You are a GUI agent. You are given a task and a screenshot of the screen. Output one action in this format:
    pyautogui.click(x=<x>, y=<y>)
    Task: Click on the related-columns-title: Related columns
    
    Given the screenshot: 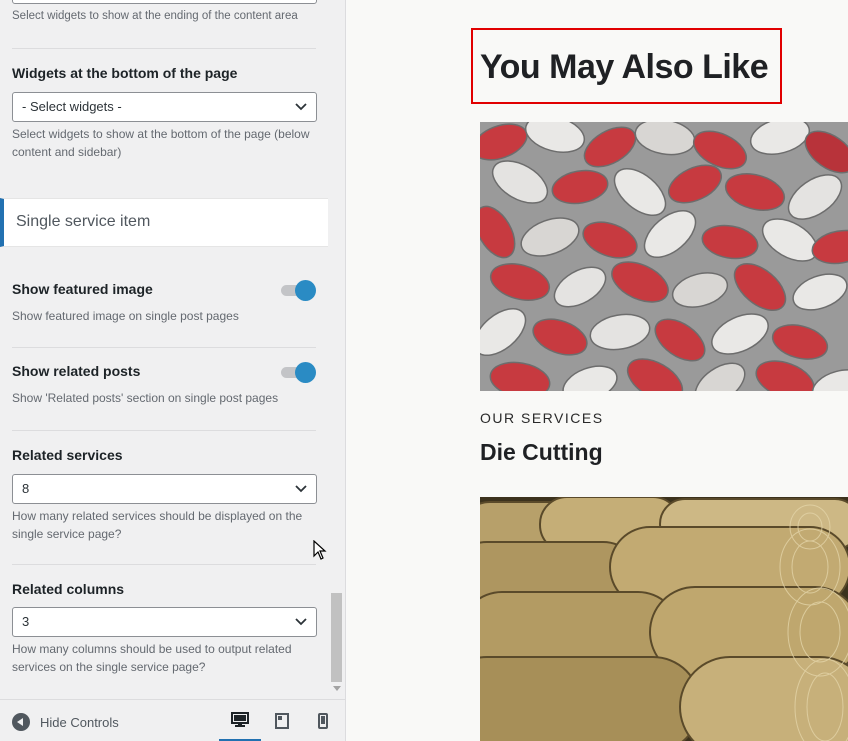 What is the action you would take?
    pyautogui.click(x=68, y=589)
    